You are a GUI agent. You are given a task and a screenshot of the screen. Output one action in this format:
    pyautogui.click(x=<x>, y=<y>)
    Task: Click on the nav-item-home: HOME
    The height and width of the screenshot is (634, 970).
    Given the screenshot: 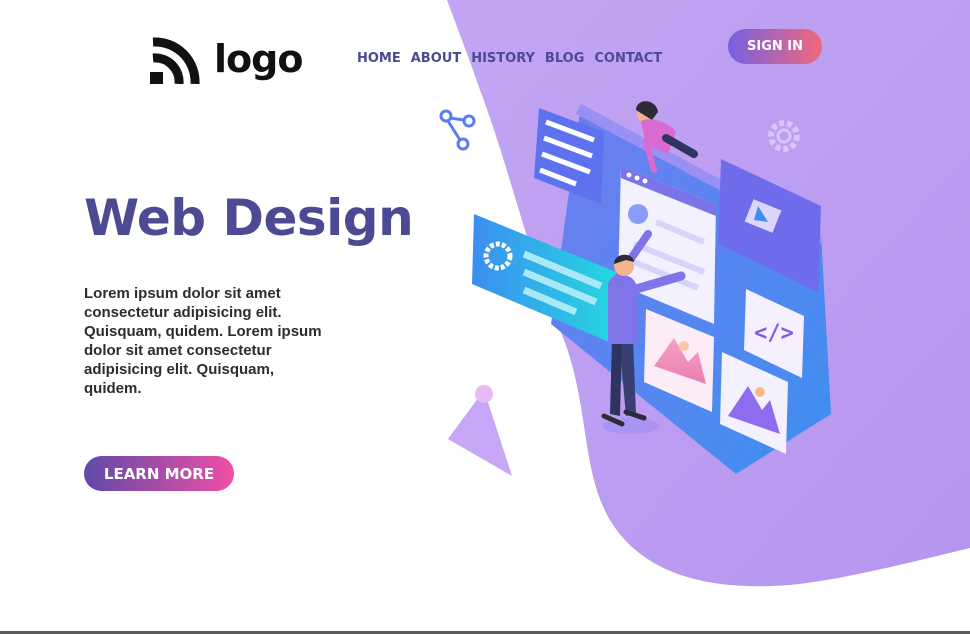 What is the action you would take?
    pyautogui.click(x=379, y=58)
    